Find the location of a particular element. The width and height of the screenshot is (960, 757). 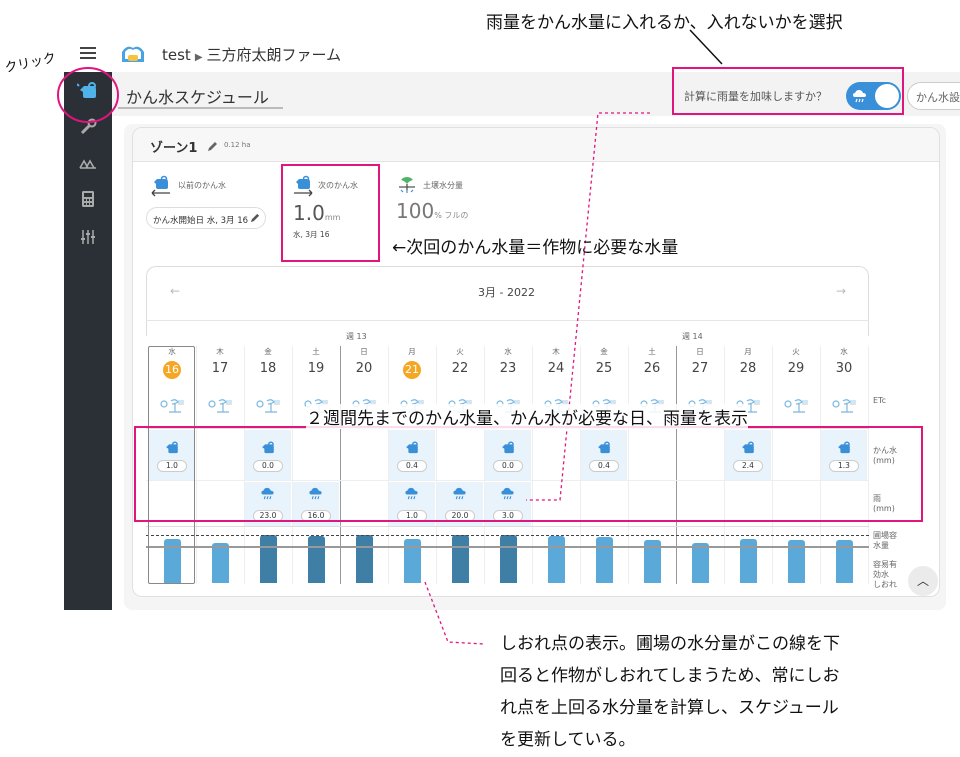

annotation-rain-select: 雨量をかん水量に入れるか、入れないかを選択 is located at coordinates (664, 23).